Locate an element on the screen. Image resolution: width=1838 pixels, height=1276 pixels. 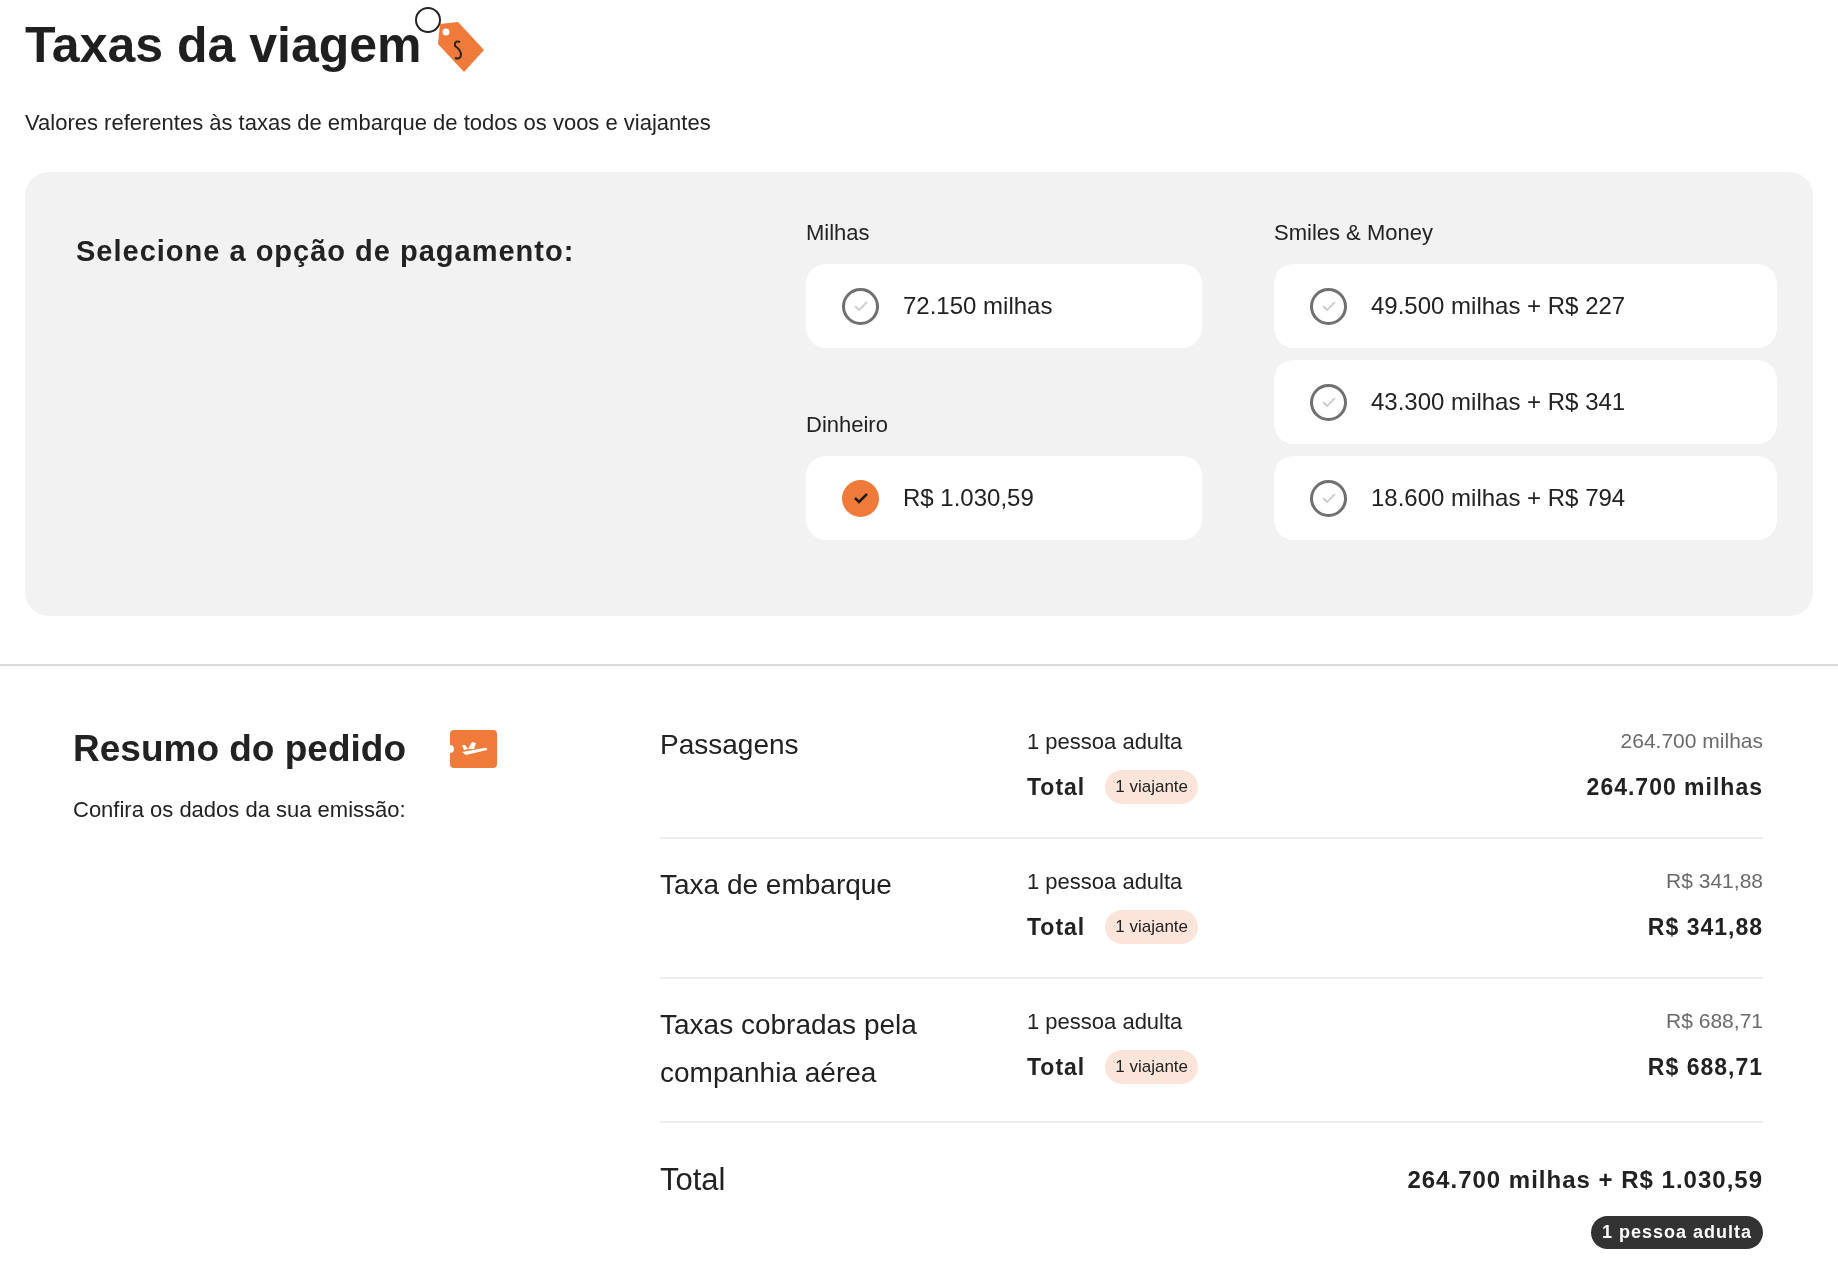
payment-option: 49.500 milhas + R$ 227 is located at coordinates (1525, 306).